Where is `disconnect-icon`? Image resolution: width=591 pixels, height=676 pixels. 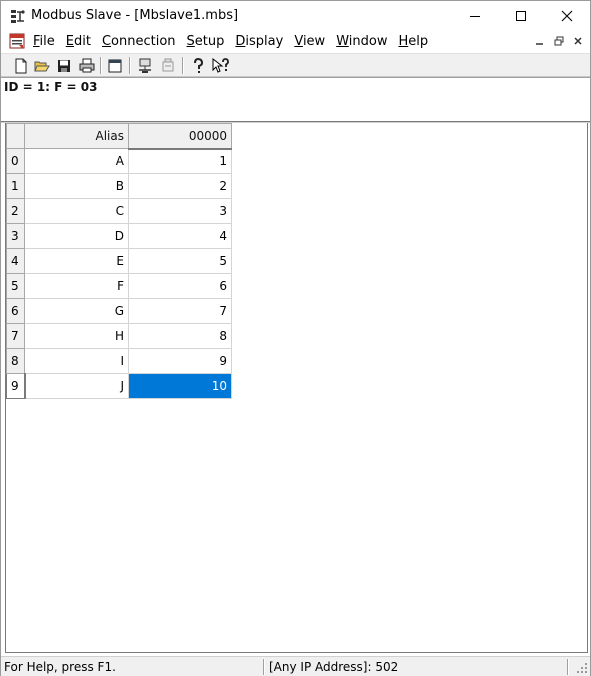
disconnect-icon is located at coordinates (168, 65).